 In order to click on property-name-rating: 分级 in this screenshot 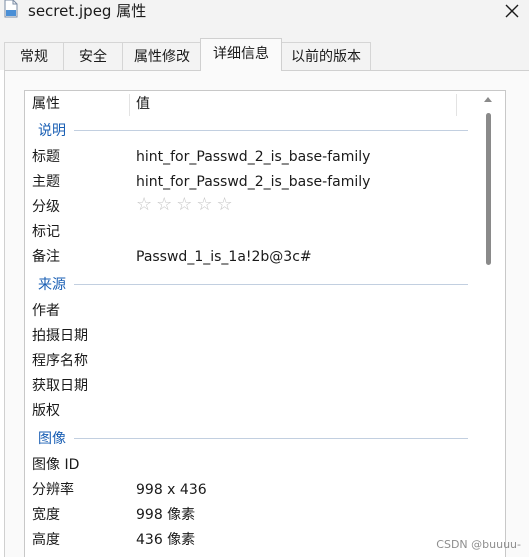, I will do `click(46, 207)`.